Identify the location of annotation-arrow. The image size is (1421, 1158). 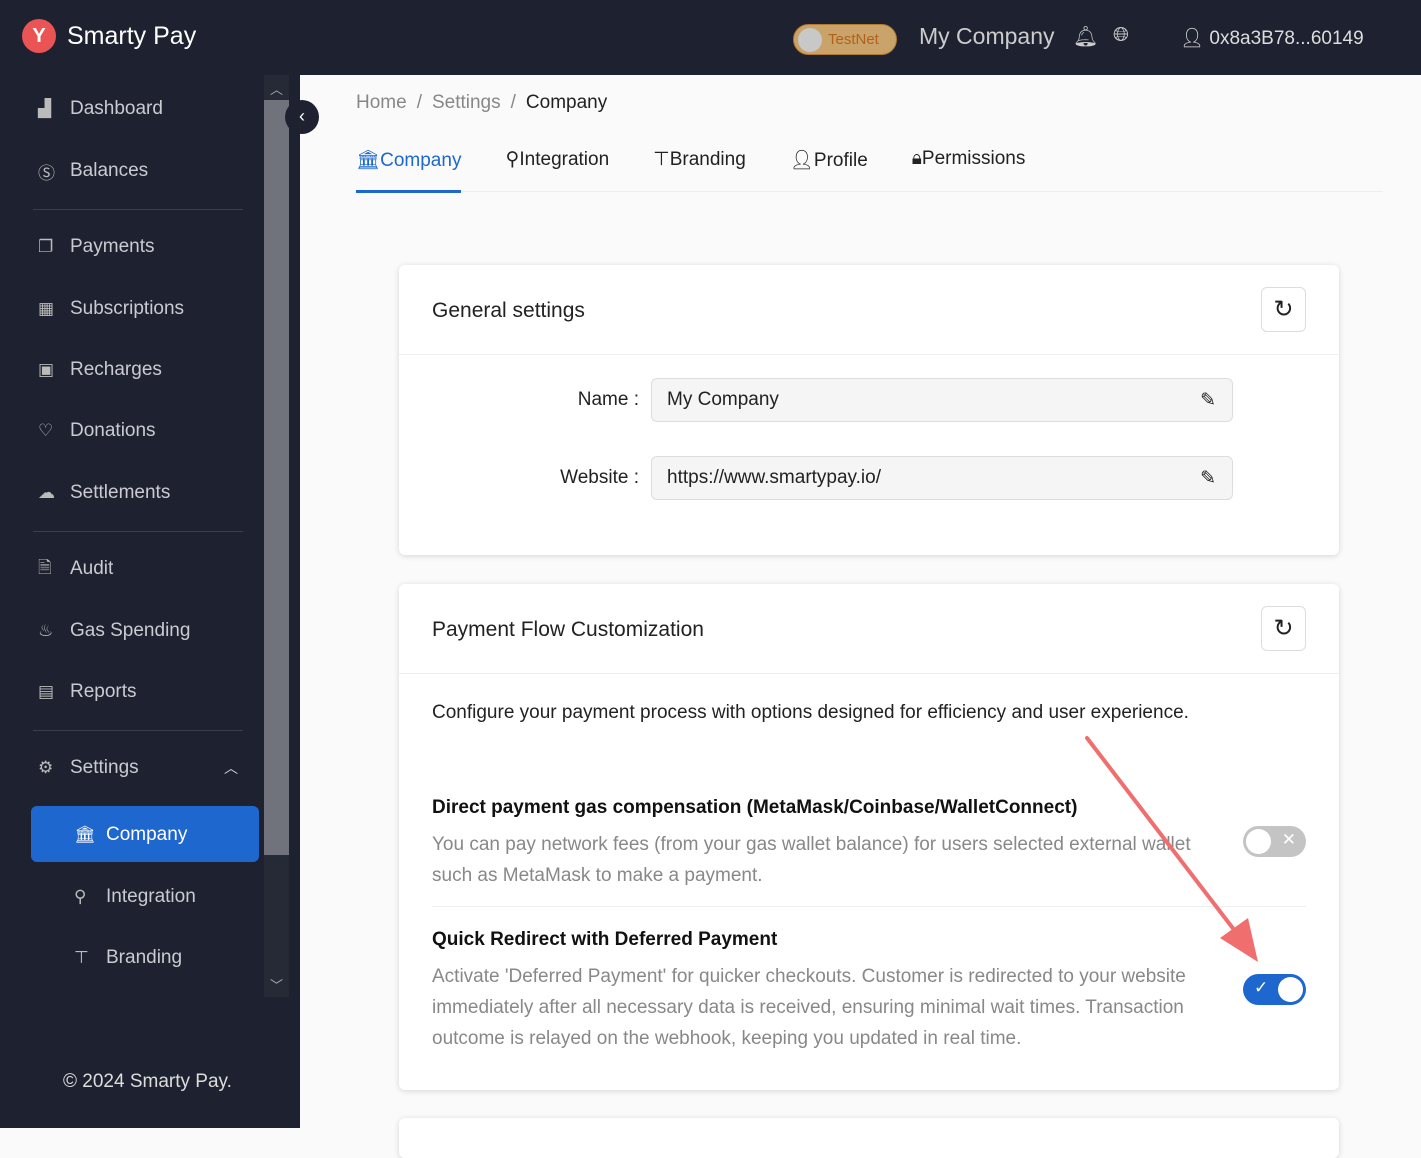
(1171, 849).